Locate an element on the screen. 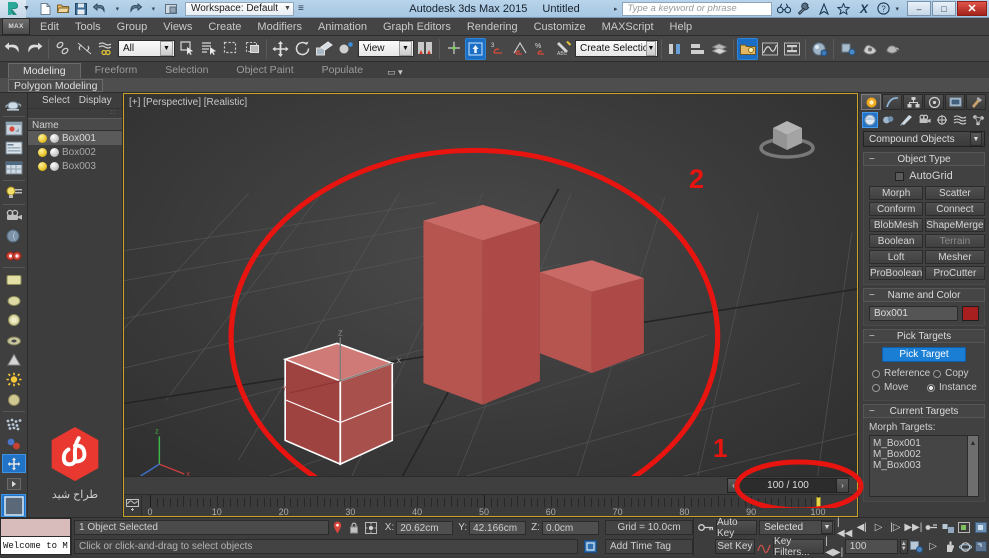 The width and height of the screenshot is (989, 558). redo-dropdown-icon: ▾ is located at coordinates (153, 8).